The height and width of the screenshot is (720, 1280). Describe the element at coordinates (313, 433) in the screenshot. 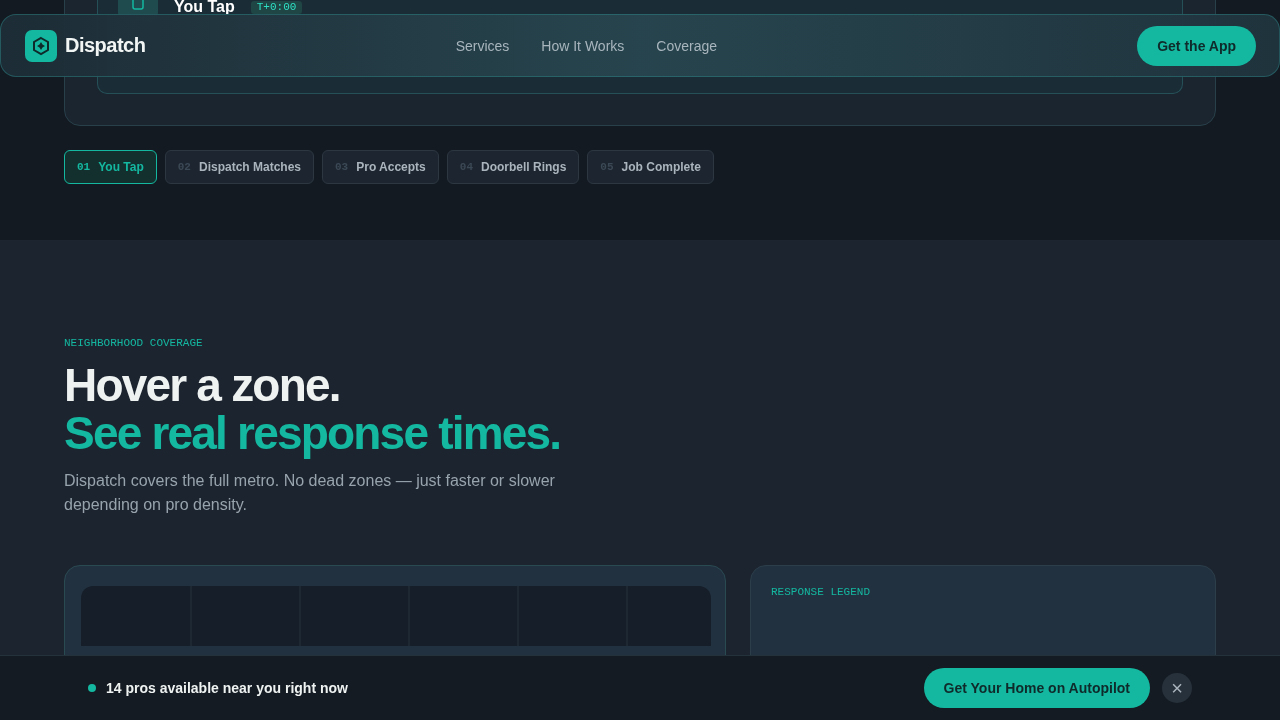

I see `headline-accent: See real response times.` at that location.